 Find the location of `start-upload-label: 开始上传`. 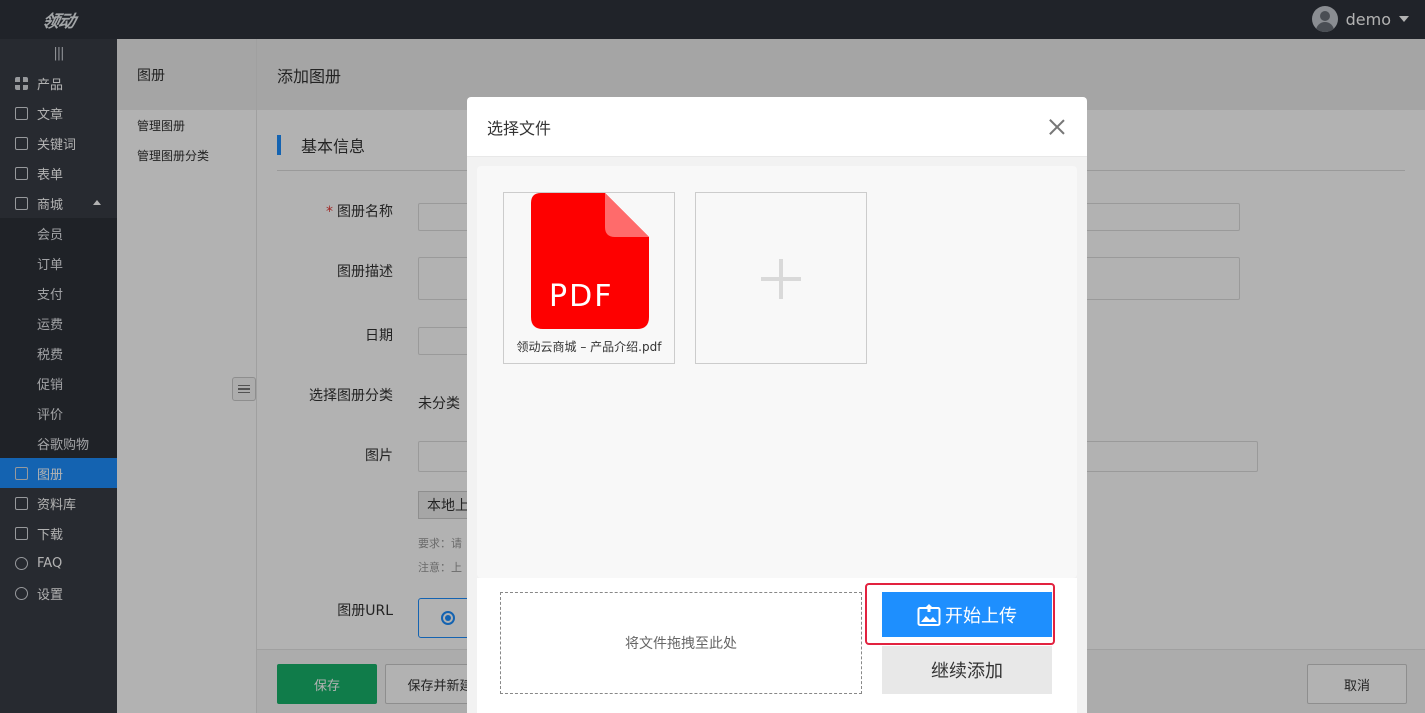

start-upload-label: 开始上传 is located at coordinates (981, 616).